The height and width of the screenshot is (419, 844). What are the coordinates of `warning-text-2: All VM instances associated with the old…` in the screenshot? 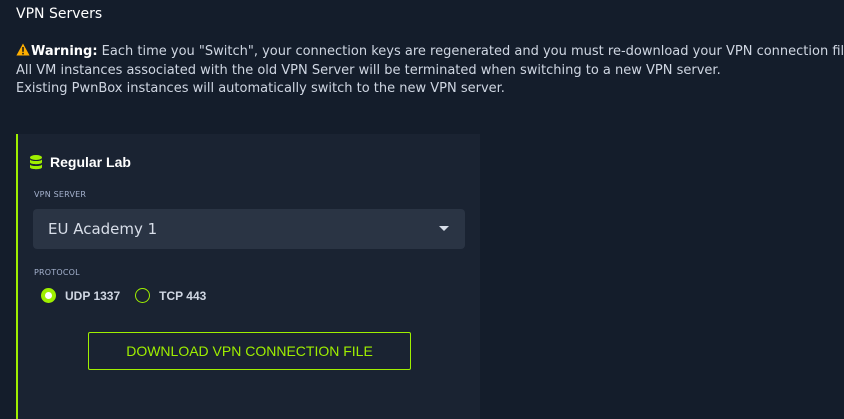 It's located at (368, 70).